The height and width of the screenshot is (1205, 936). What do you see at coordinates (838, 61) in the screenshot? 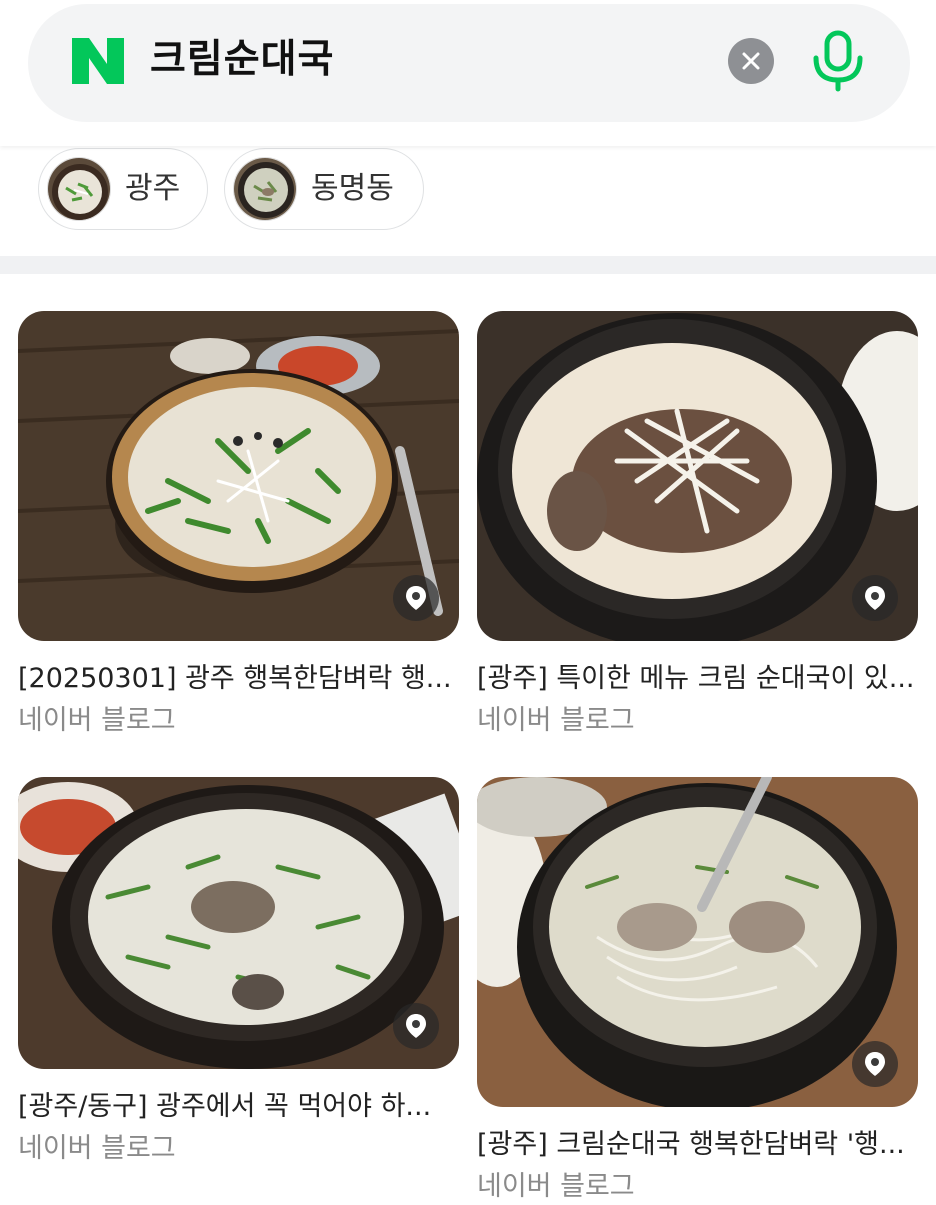
I see `microphone-icon` at bounding box center [838, 61].